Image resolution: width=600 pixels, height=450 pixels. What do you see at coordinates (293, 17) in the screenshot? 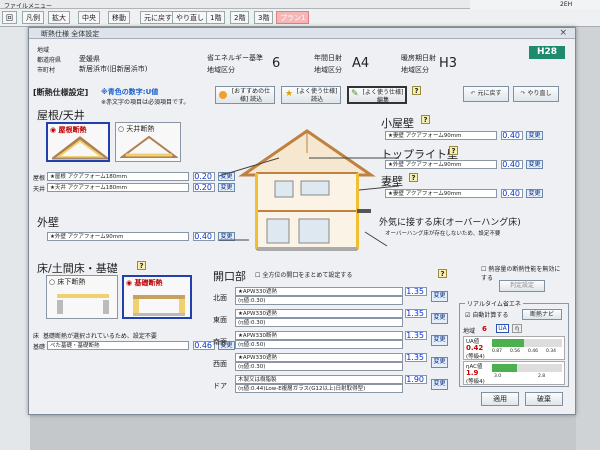
I see `toolbar-plan-tab: プラン1` at bounding box center [293, 17].